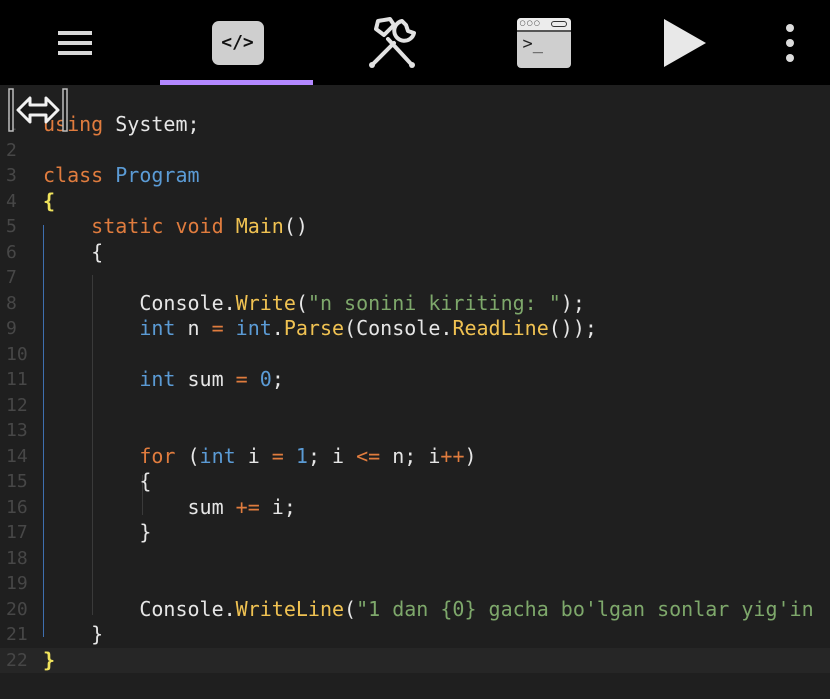 This screenshot has height=699, width=830. Describe the element at coordinates (11, 277) in the screenshot. I see `line-number: 7` at that location.